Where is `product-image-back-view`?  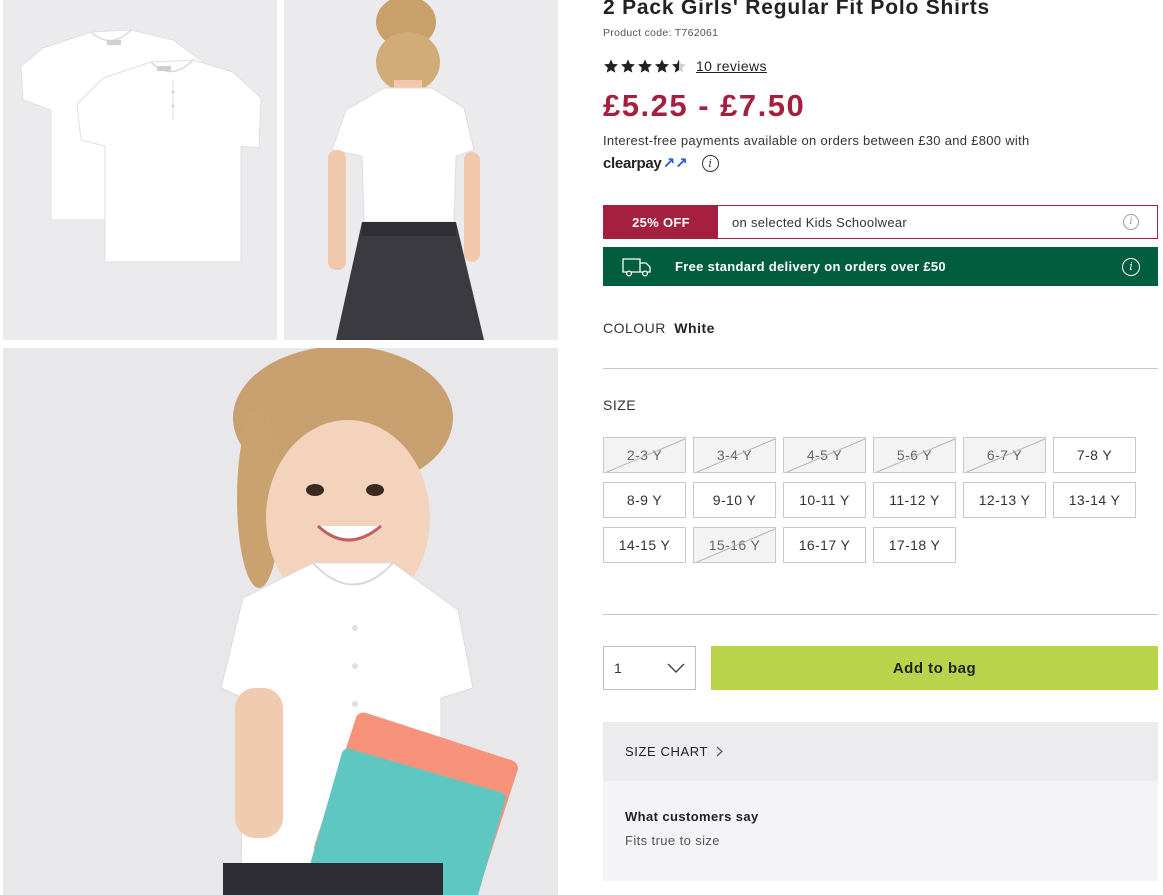
product-image-back-view is located at coordinates (421, 170).